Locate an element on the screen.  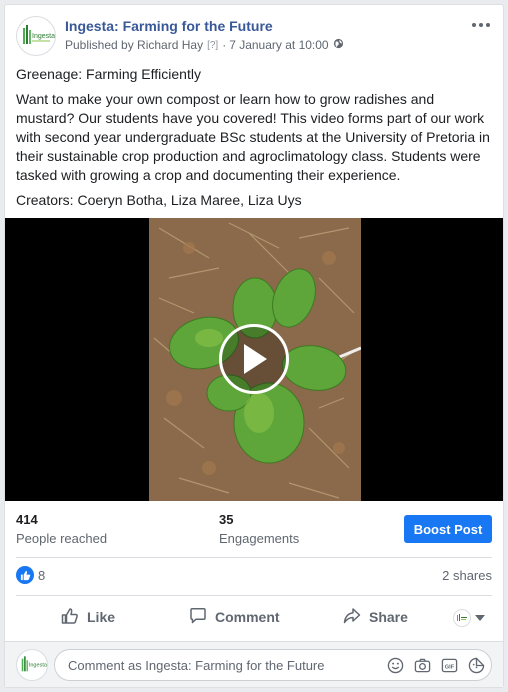
thumbs-up-icon is located at coordinates (74, 617).